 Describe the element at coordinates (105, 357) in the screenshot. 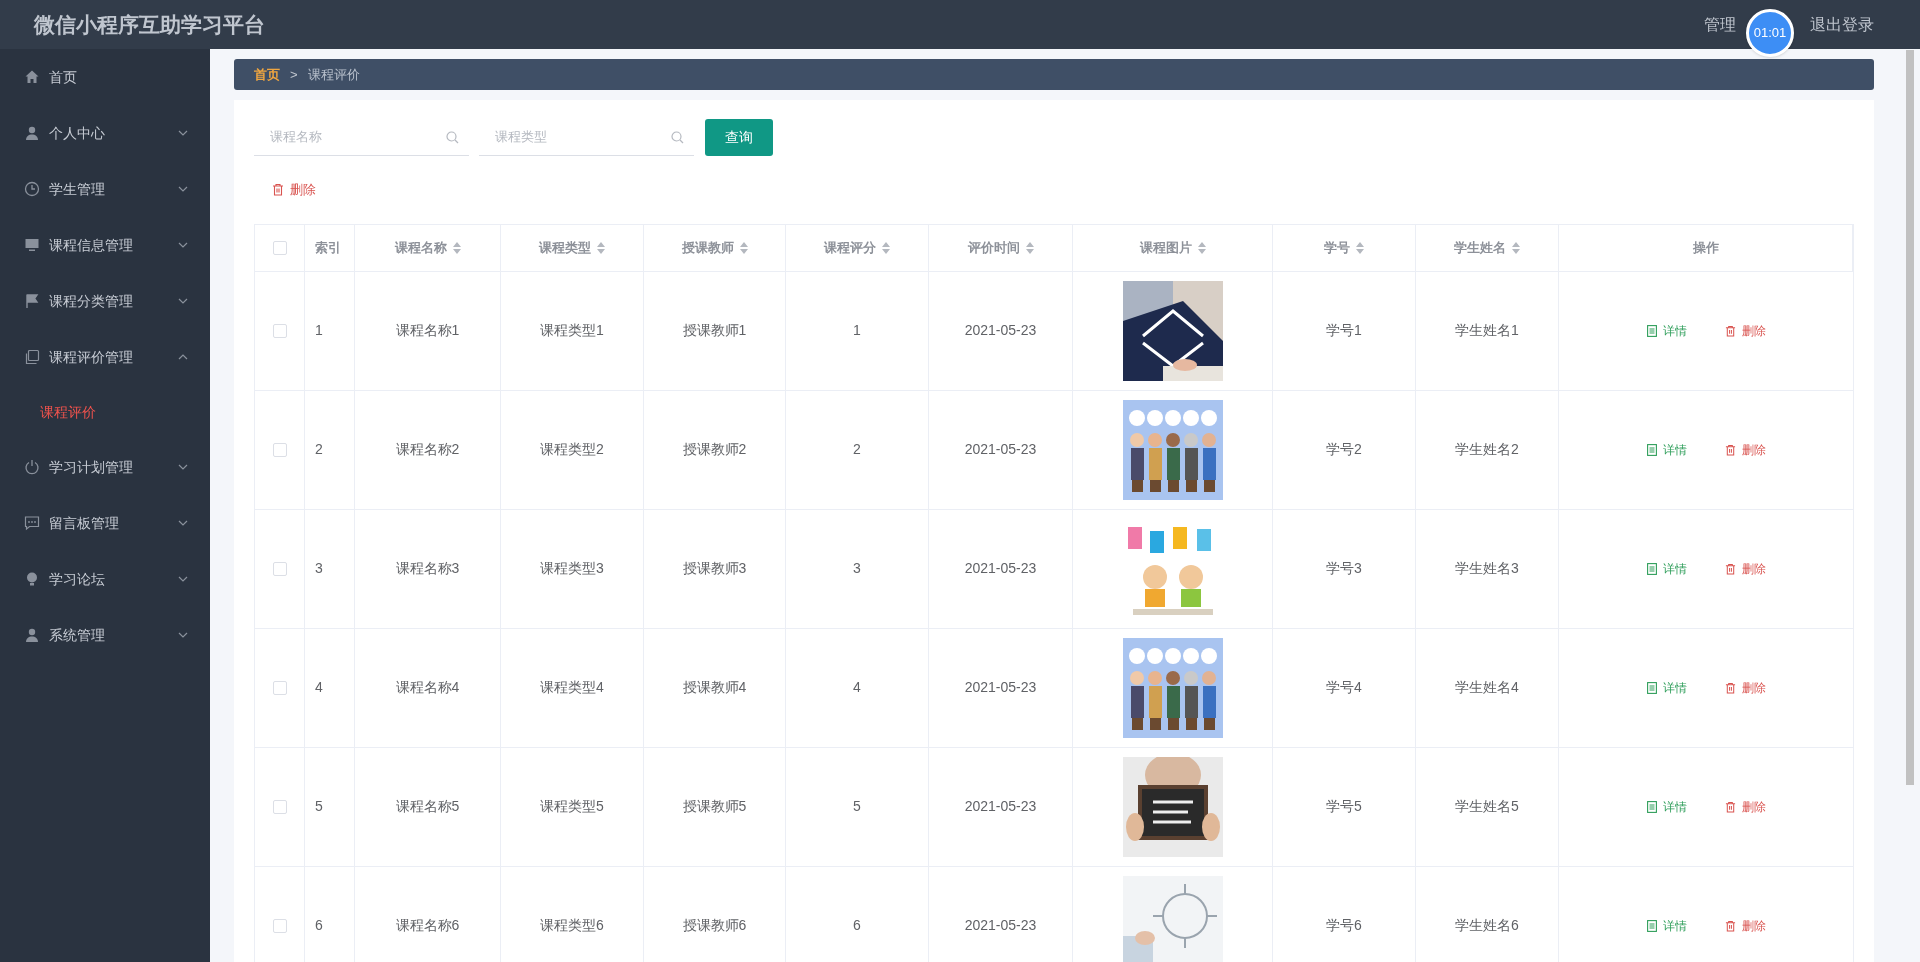

I see `sidebar-item: 课程评价管理` at that location.